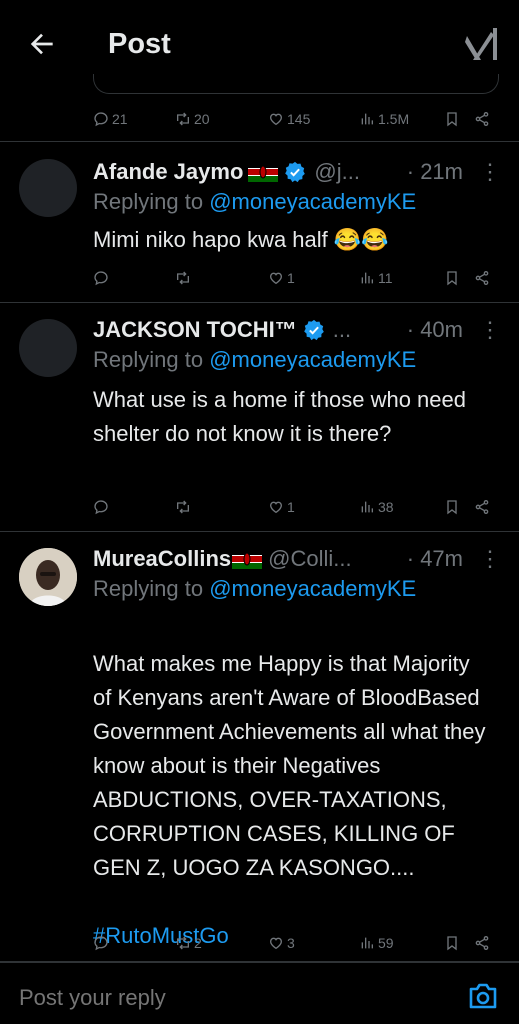 This screenshot has height=1024, width=519. What do you see at coordinates (195, 330) in the screenshot?
I see `display-name: JACKSON TOCHI™` at bounding box center [195, 330].